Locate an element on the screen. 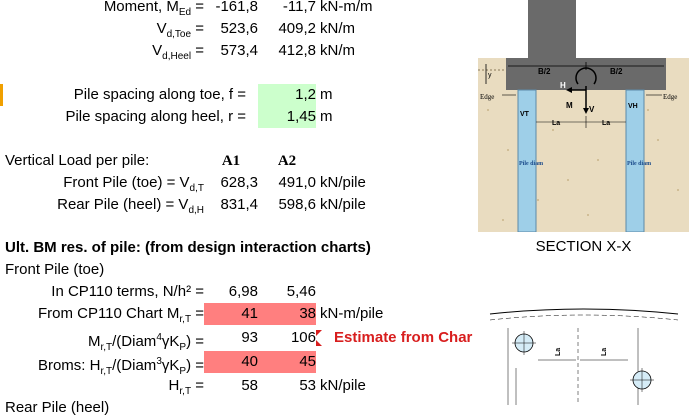 The height and width of the screenshot is (419, 689). row-moment: Moment, MEd = -161,8 -11,7 kN-m/m is located at coordinates (239, 9).